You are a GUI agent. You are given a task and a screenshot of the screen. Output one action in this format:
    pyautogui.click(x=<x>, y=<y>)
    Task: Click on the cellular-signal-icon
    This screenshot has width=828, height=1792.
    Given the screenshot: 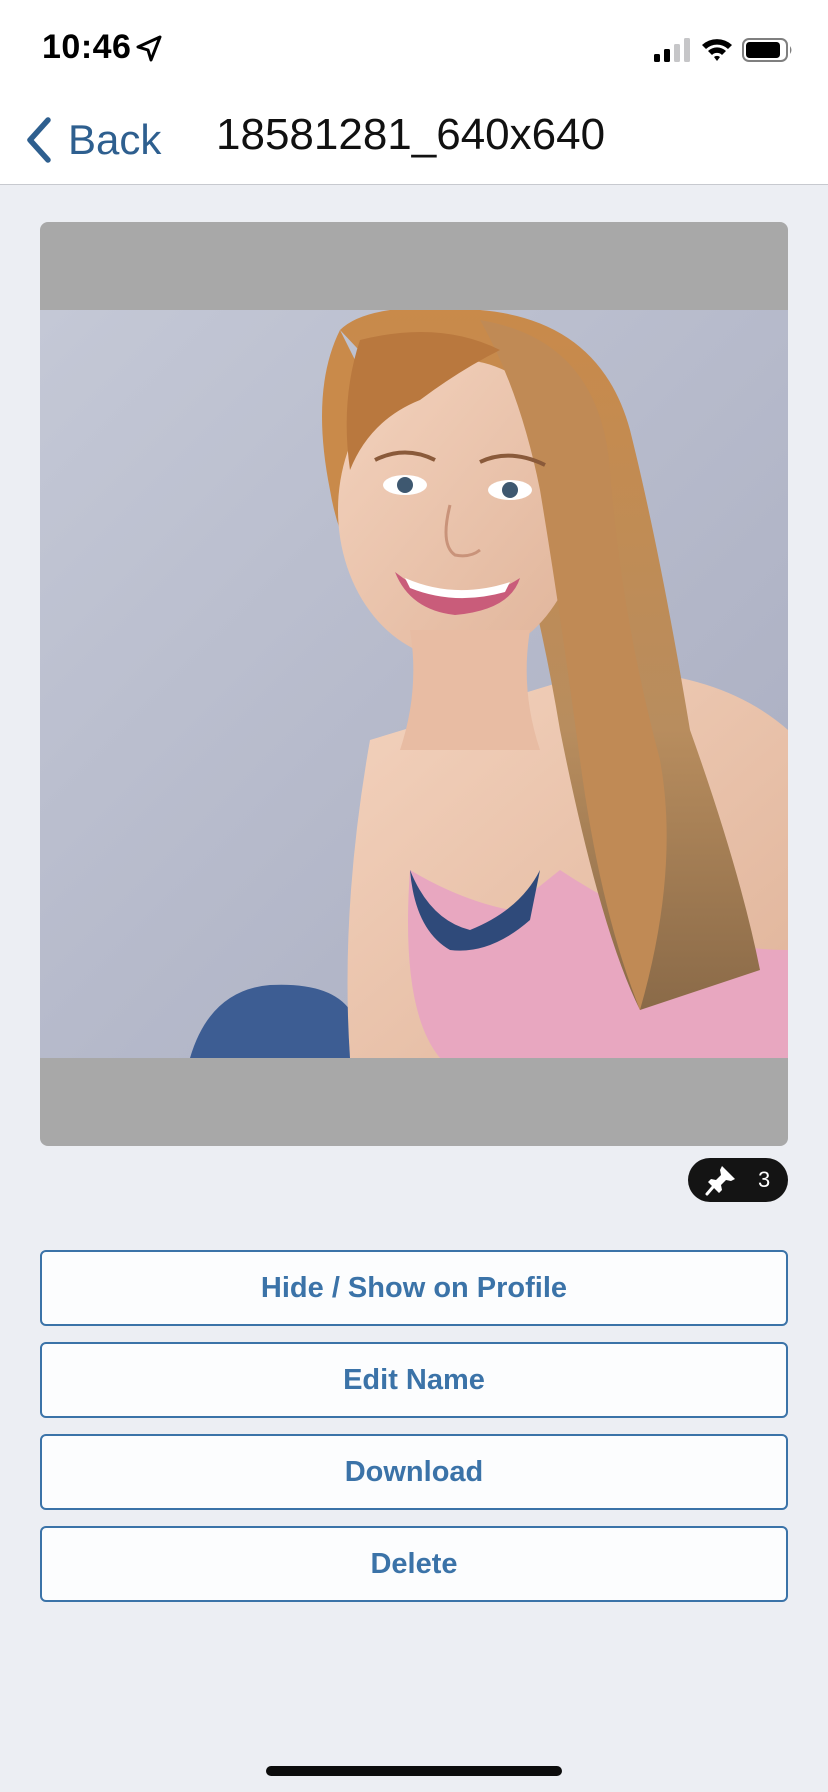 What is the action you would take?
    pyautogui.click(x=672, y=50)
    